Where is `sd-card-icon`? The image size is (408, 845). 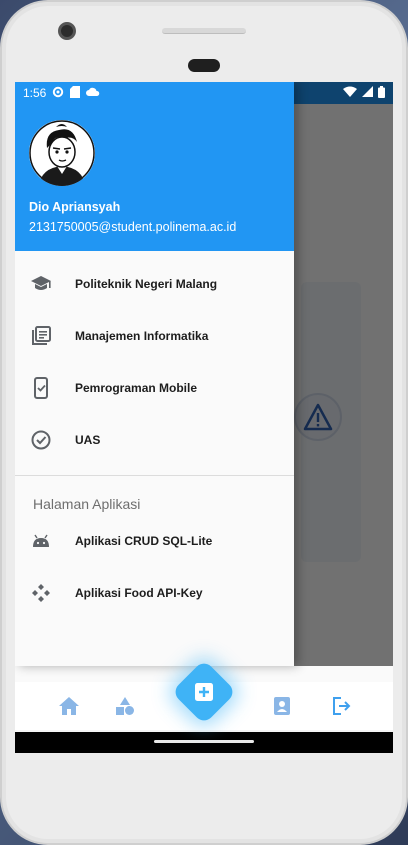
sd-card-icon is located at coordinates (75, 93).